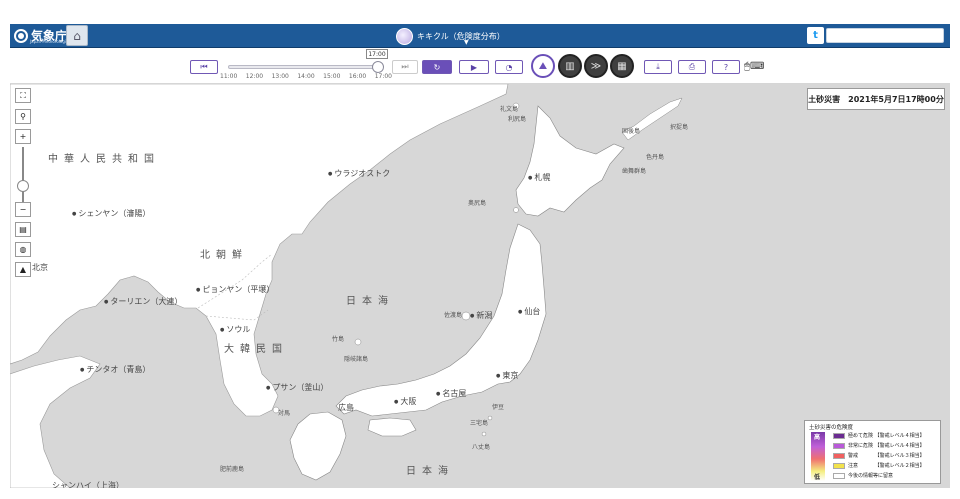  I want to click on label-pacific: 日本海, so click(430, 471).